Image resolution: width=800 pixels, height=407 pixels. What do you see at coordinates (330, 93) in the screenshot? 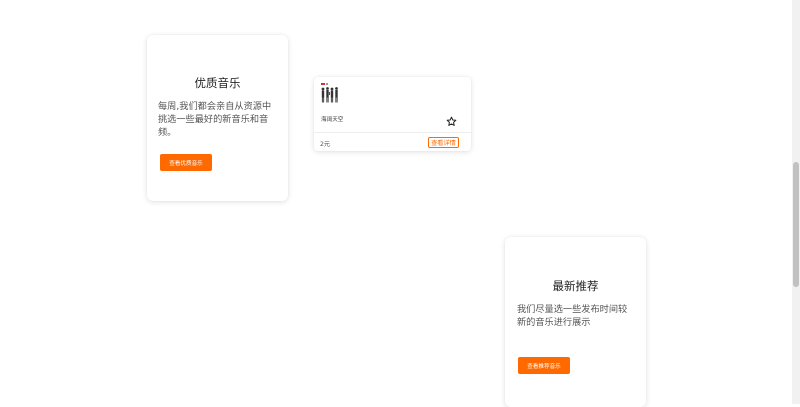
I see `album-cover-image` at bounding box center [330, 93].